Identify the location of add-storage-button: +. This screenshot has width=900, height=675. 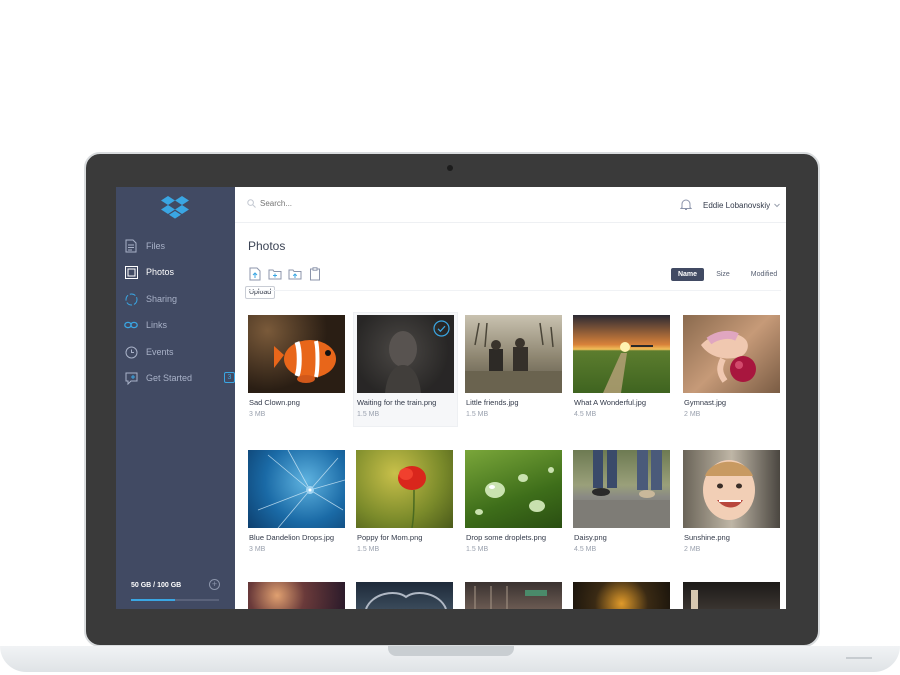
(214, 584).